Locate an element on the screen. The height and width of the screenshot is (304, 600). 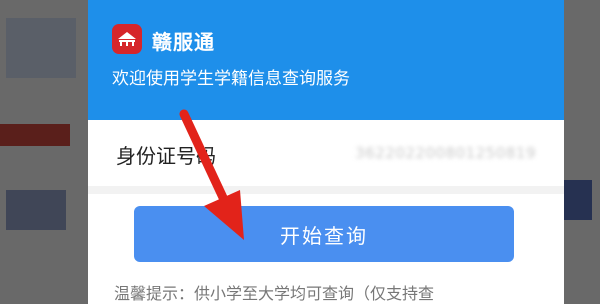
pointer-arrow-icon is located at coordinates (211, 174).